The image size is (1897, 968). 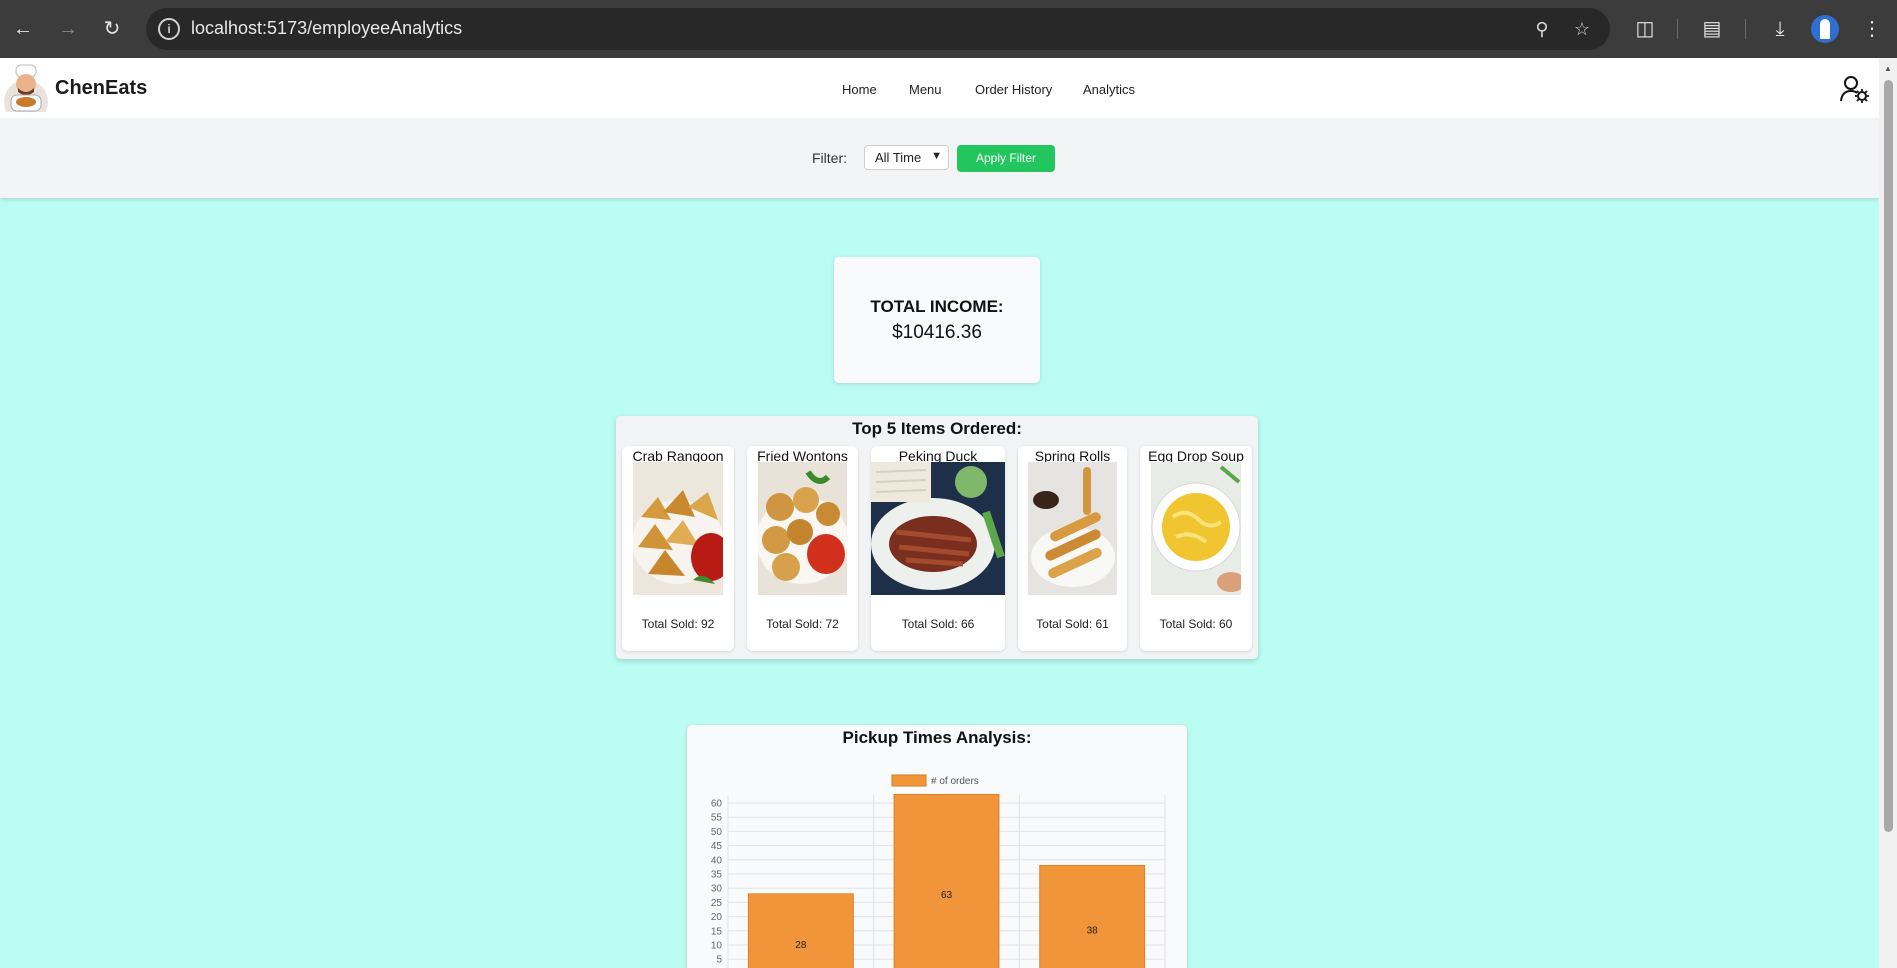 What do you see at coordinates (1780, 29) in the screenshot?
I see `download-icon: ⤓` at bounding box center [1780, 29].